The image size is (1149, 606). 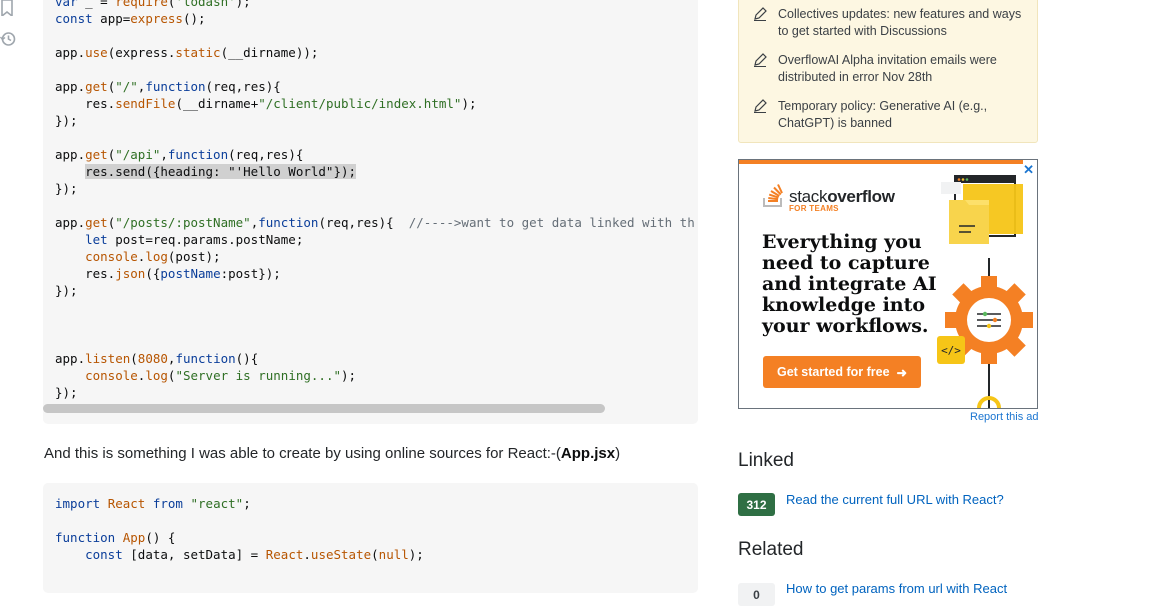 I want to click on code-token: null, so click(x=393, y=554).